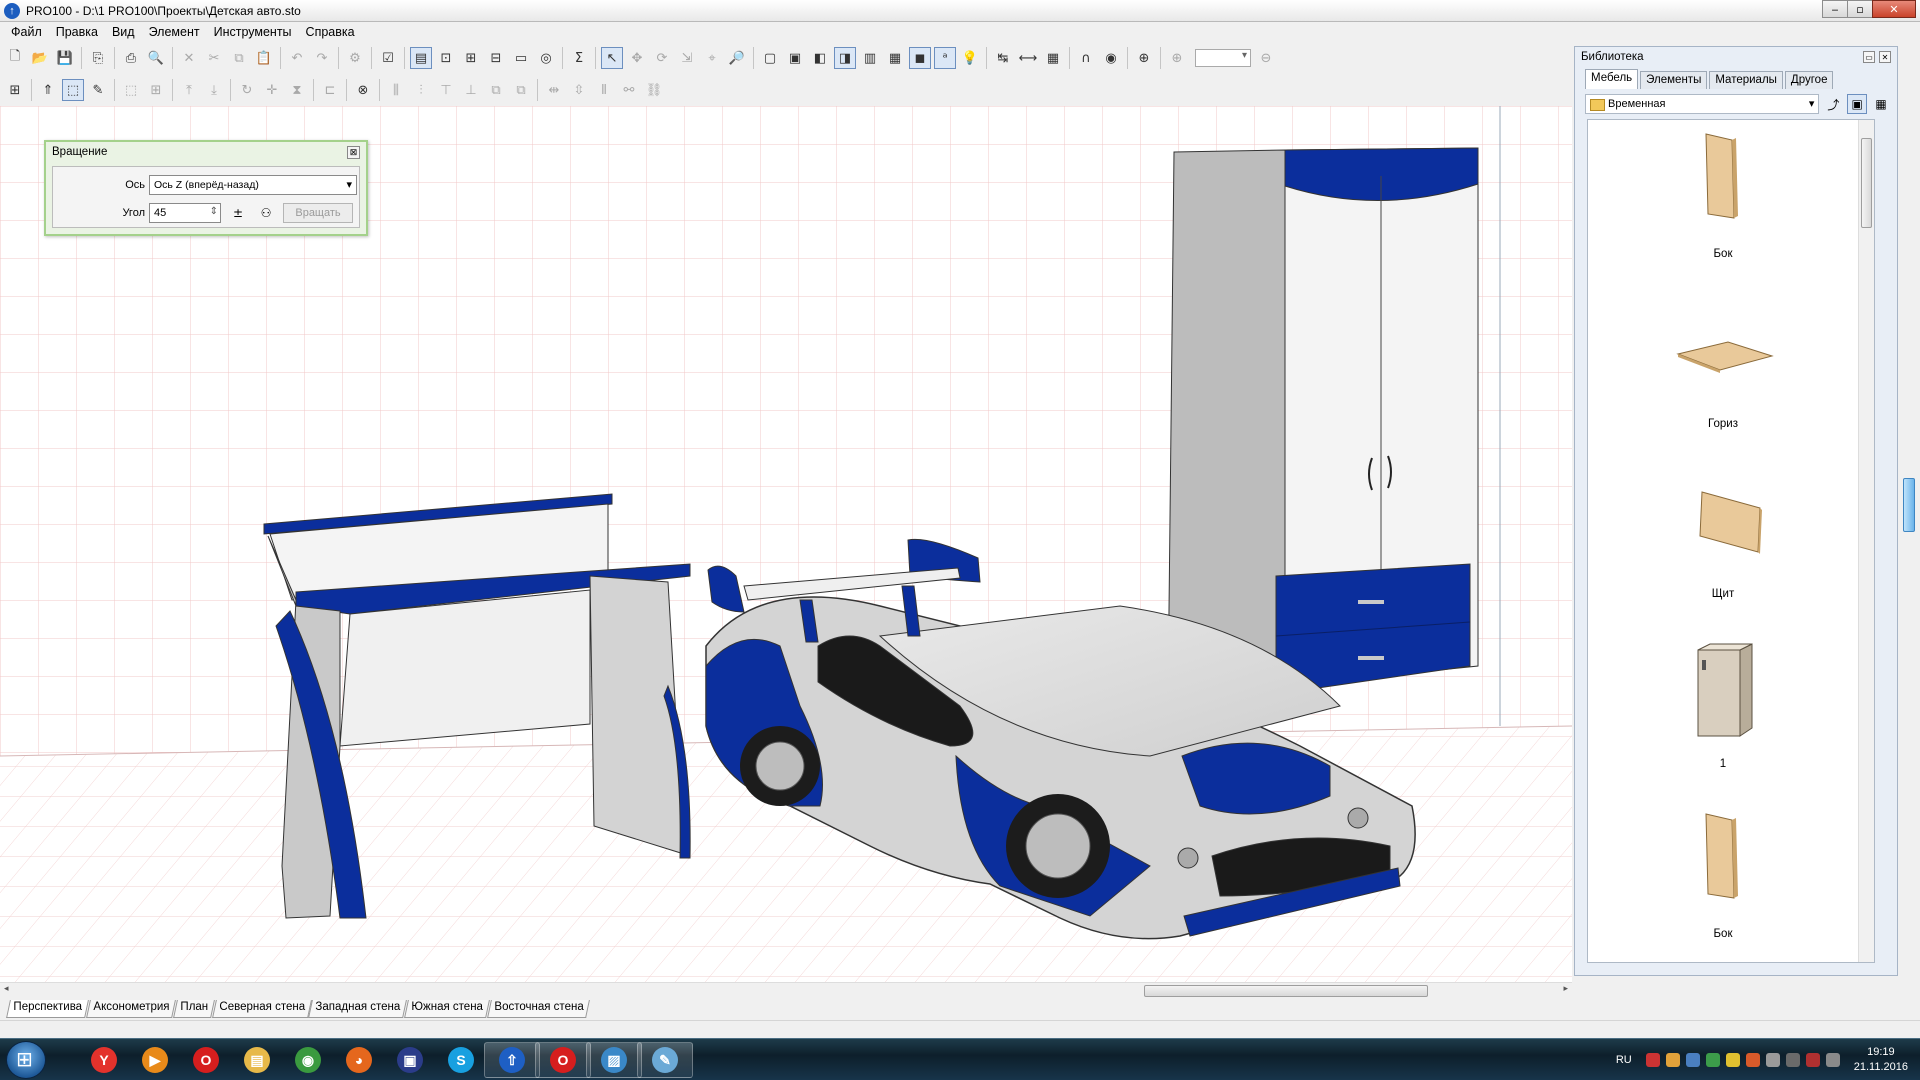 Image resolution: width=1920 pixels, height=1080 pixels. What do you see at coordinates (363, 90) in the screenshot?
I see `target-small-icon: ⊗` at bounding box center [363, 90].